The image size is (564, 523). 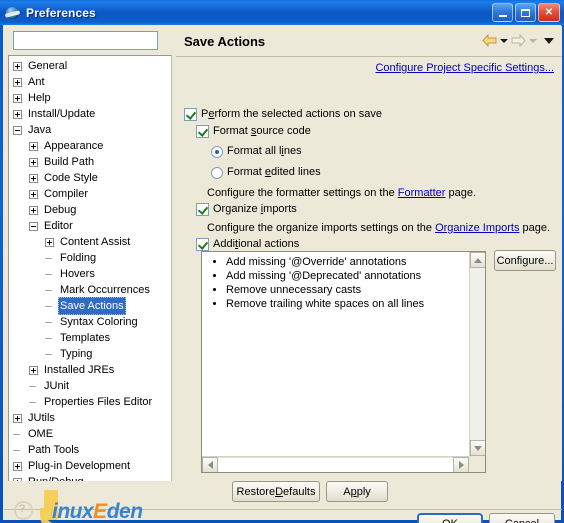 What do you see at coordinates (348, 276) in the screenshot?
I see `additional-action-item: Add missing '@Deprecated' annotations` at bounding box center [348, 276].